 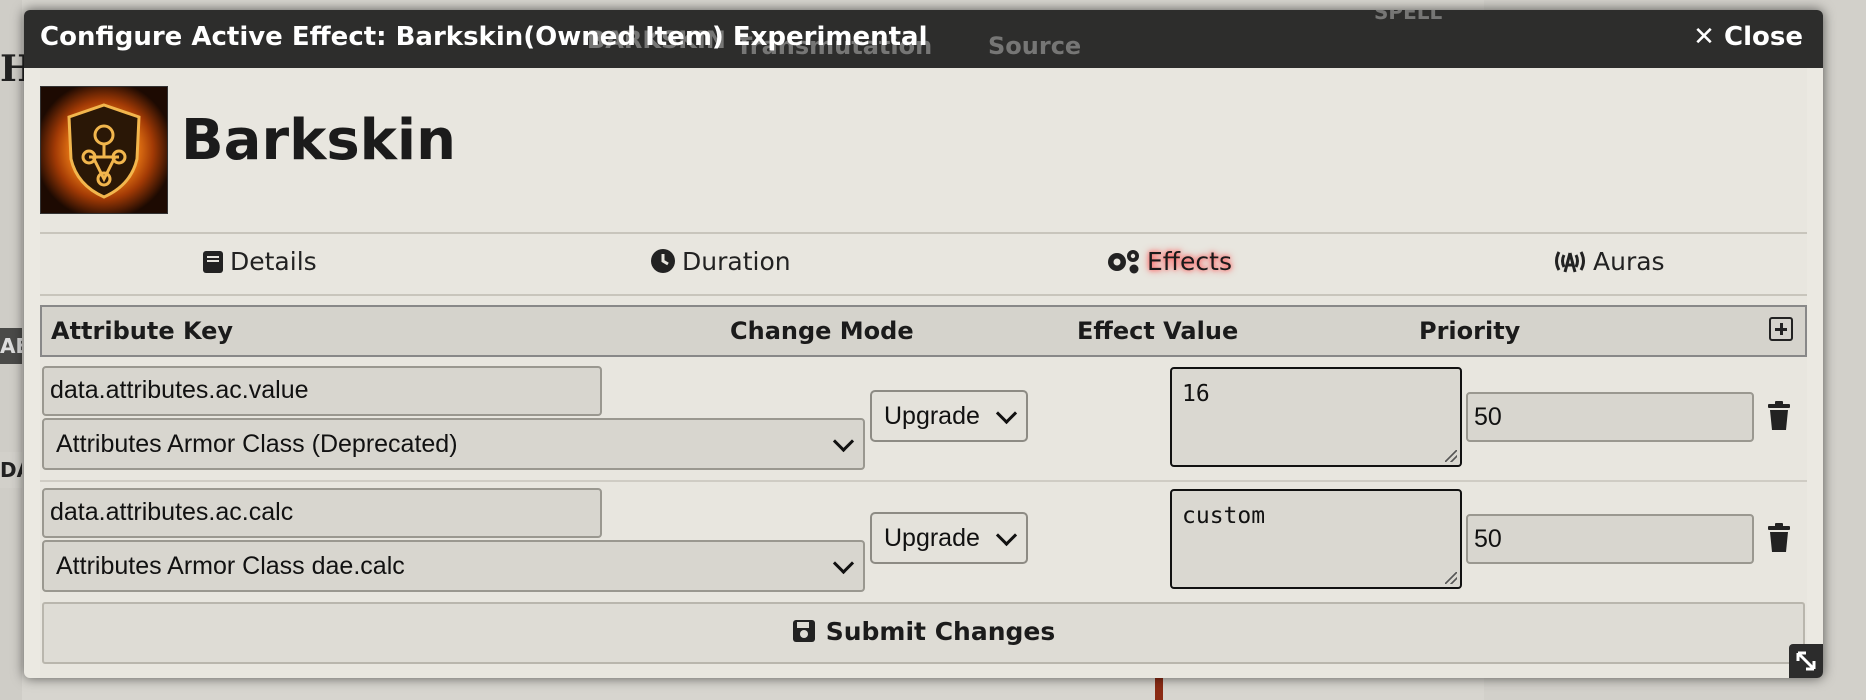 What do you see at coordinates (230, 566) in the screenshot?
I see `attribute-key-select-value: Attributes Armor Class dae.calc` at bounding box center [230, 566].